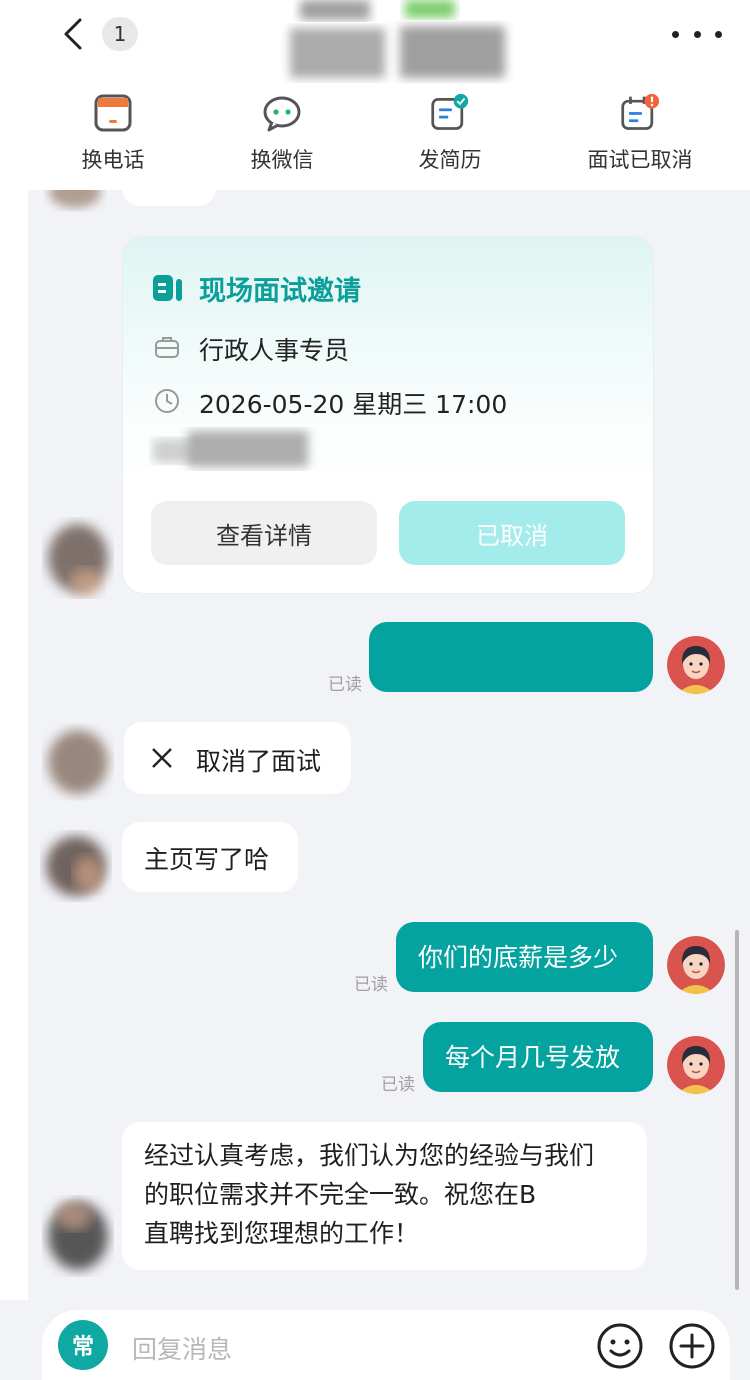 This screenshot has width=750, height=1380. Describe the element at coordinates (538, 1057) in the screenshot. I see `my-message-bubble: 每个月几号发放` at that location.